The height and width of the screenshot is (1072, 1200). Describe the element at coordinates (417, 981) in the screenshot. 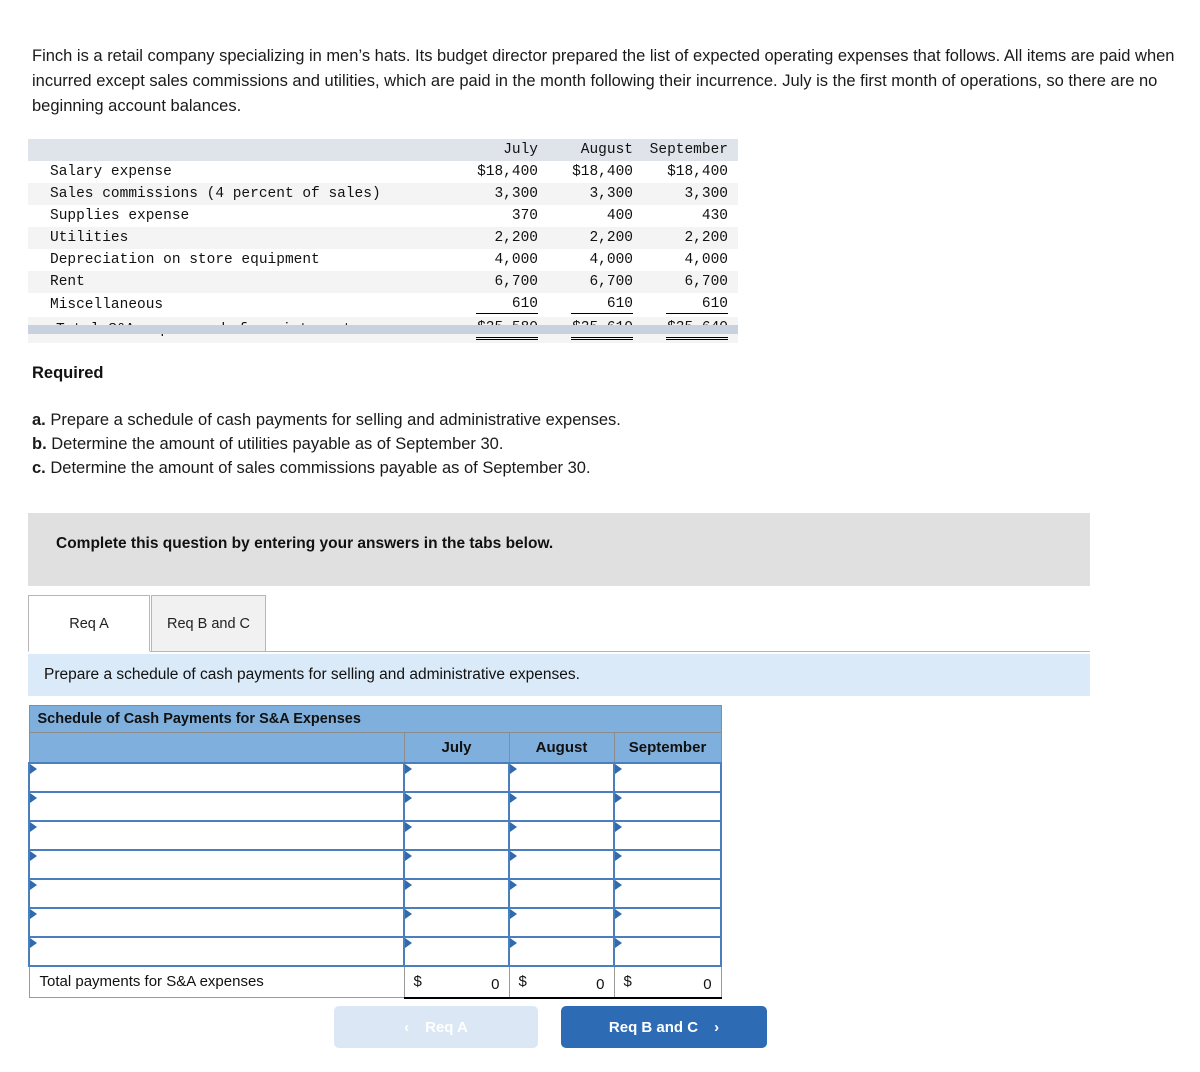

I see `currency-symbol: $` at that location.